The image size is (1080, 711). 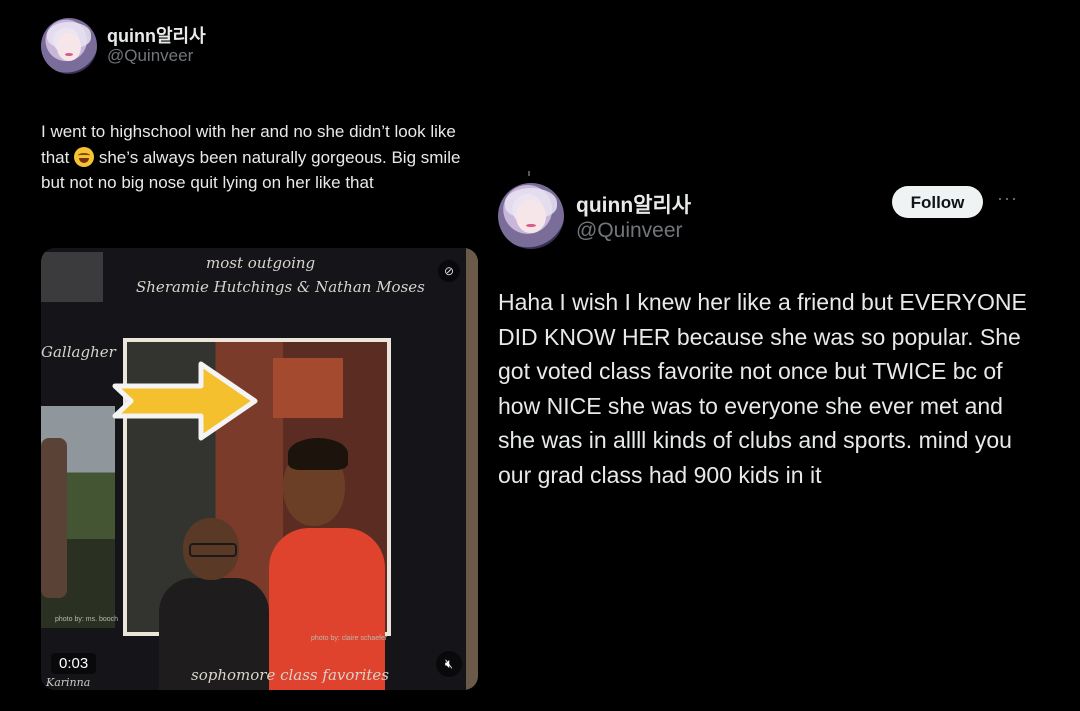 I want to click on girl-hair, so click(x=318, y=454).